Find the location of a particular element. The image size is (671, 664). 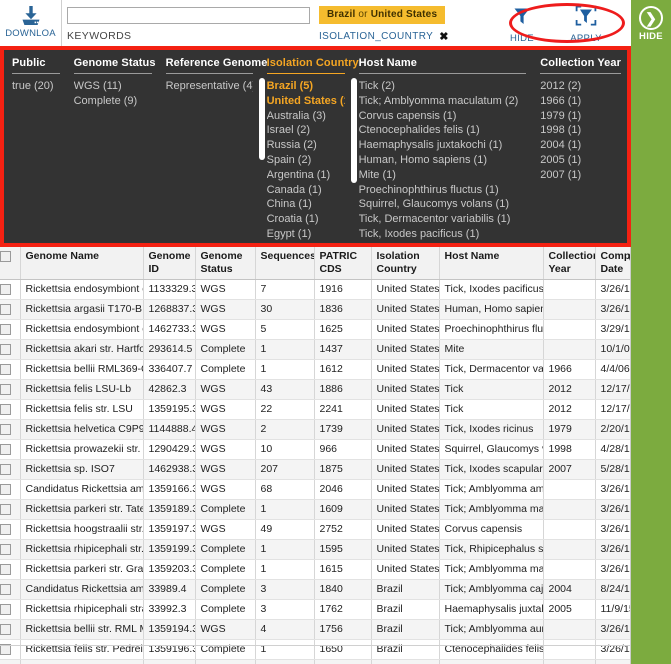

facet-header: Host Name is located at coordinates (442, 65).